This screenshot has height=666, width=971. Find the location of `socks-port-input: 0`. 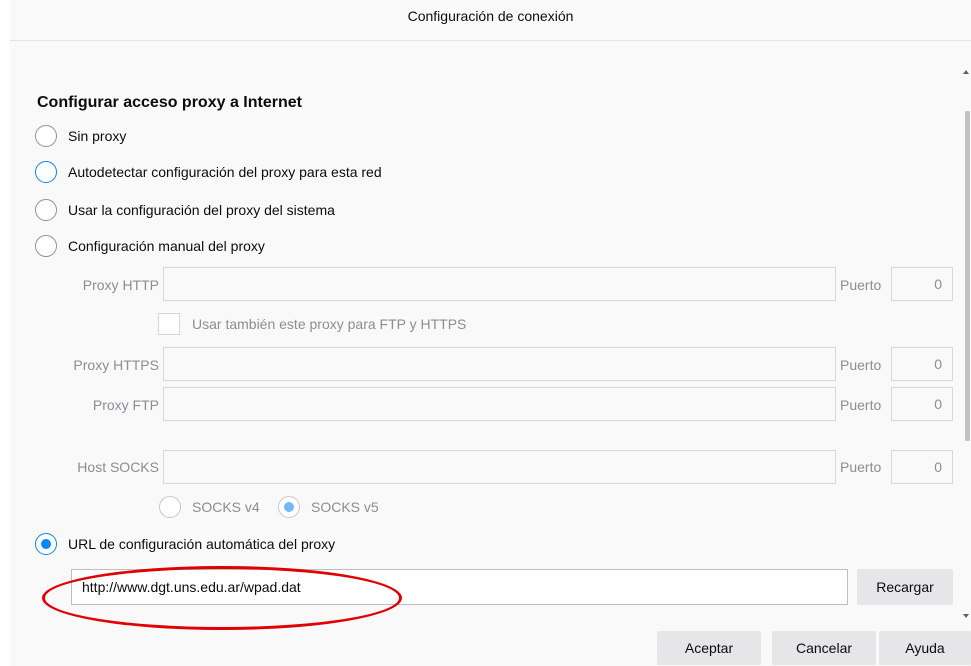

socks-port-input: 0 is located at coordinates (922, 467).